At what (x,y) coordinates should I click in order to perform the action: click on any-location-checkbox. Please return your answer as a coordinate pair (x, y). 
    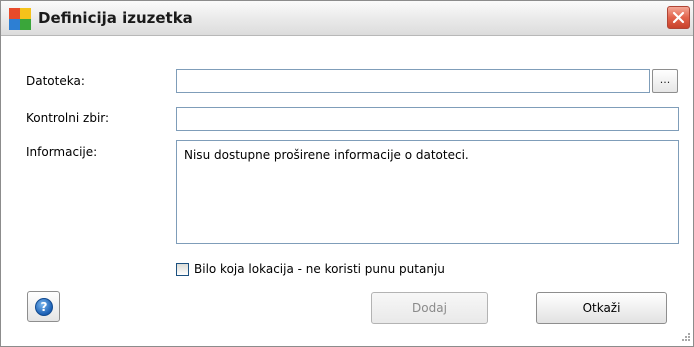
    Looking at the image, I should click on (182, 269).